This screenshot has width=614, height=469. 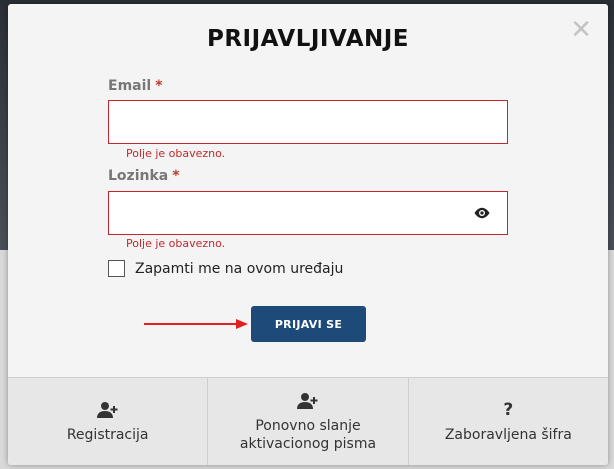 What do you see at coordinates (159, 86) in the screenshot?
I see `email-required-mark: *` at bounding box center [159, 86].